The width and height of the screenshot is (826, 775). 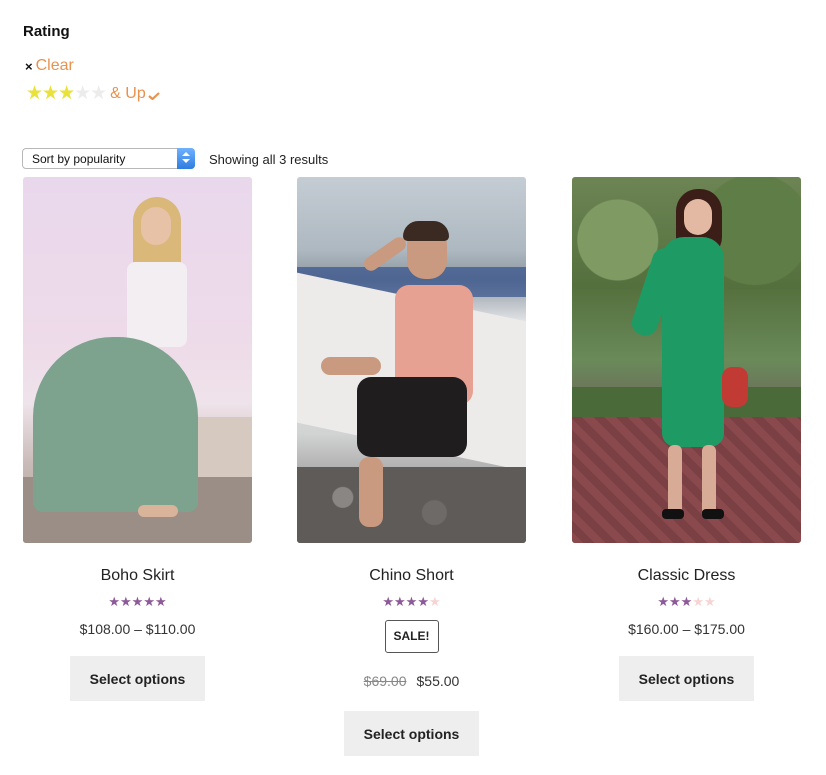 What do you see at coordinates (269, 159) in the screenshot?
I see `result-count: Showing all 3 results` at bounding box center [269, 159].